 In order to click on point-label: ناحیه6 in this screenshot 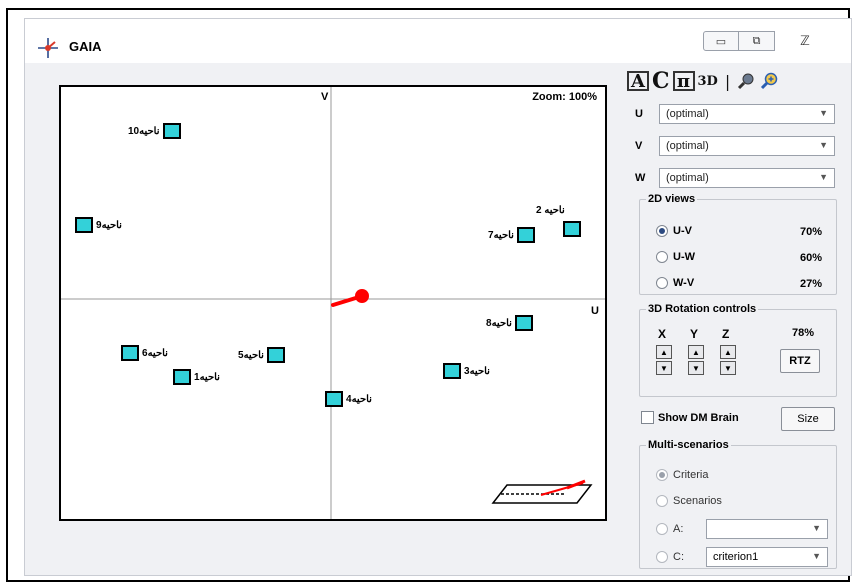, I will do `click(155, 353)`.